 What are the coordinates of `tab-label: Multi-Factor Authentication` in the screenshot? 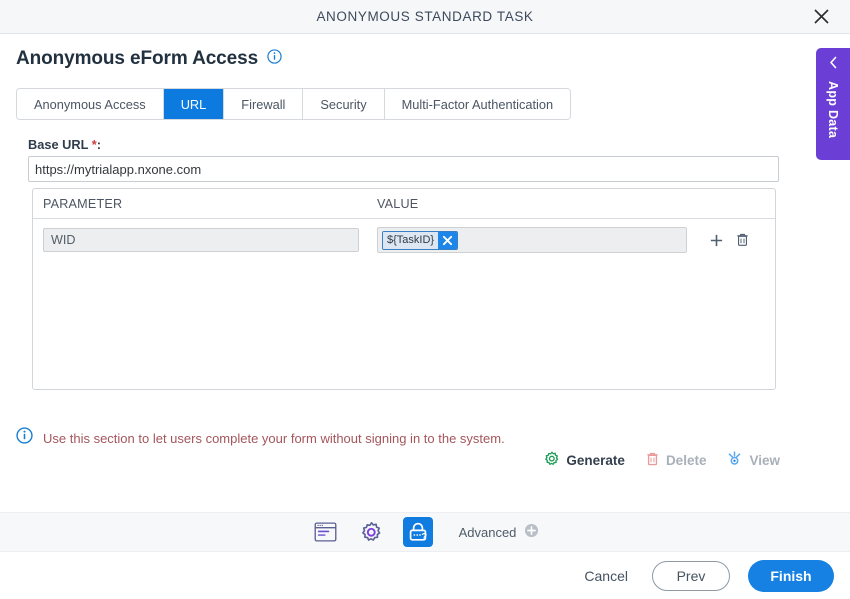 It's located at (477, 104).